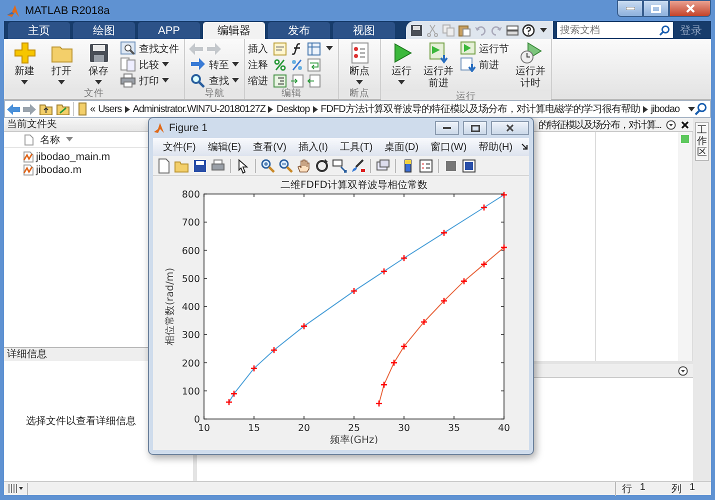 The width and height of the screenshot is (715, 500). What do you see at coordinates (484, 48) in the screenshot?
I see `ribbon-button: 运行节` at bounding box center [484, 48].